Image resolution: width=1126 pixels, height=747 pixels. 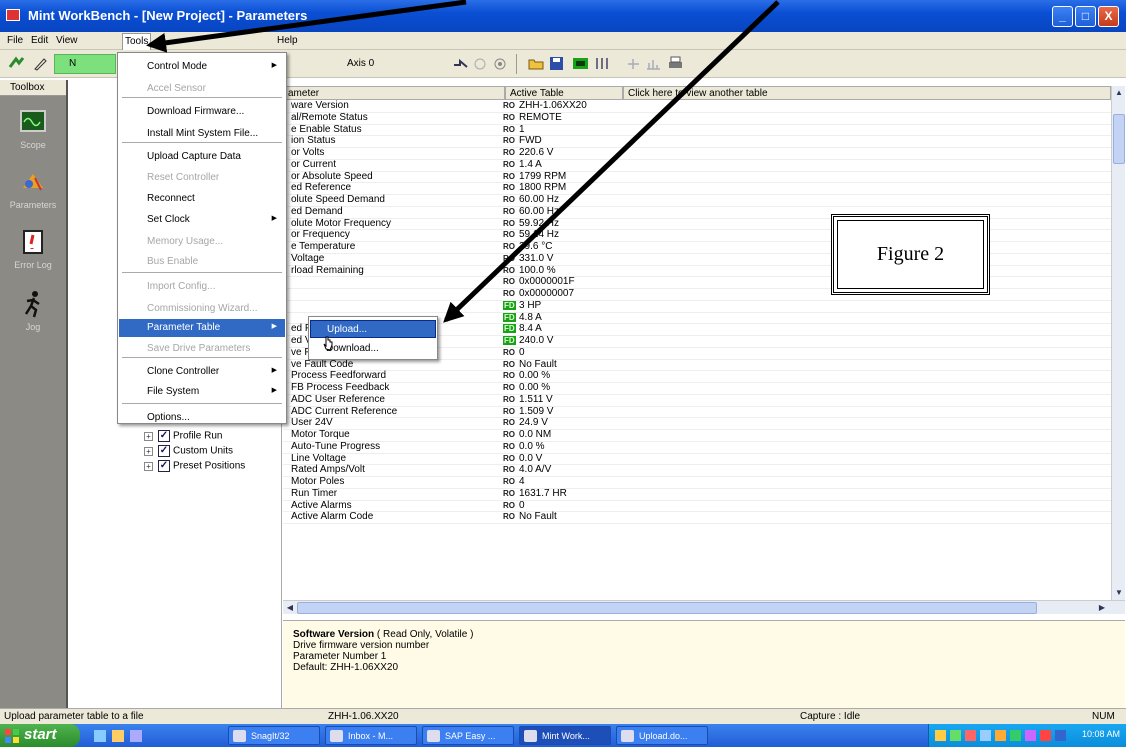 I want to click on tool-parameters: Parameters, so click(x=33, y=189).